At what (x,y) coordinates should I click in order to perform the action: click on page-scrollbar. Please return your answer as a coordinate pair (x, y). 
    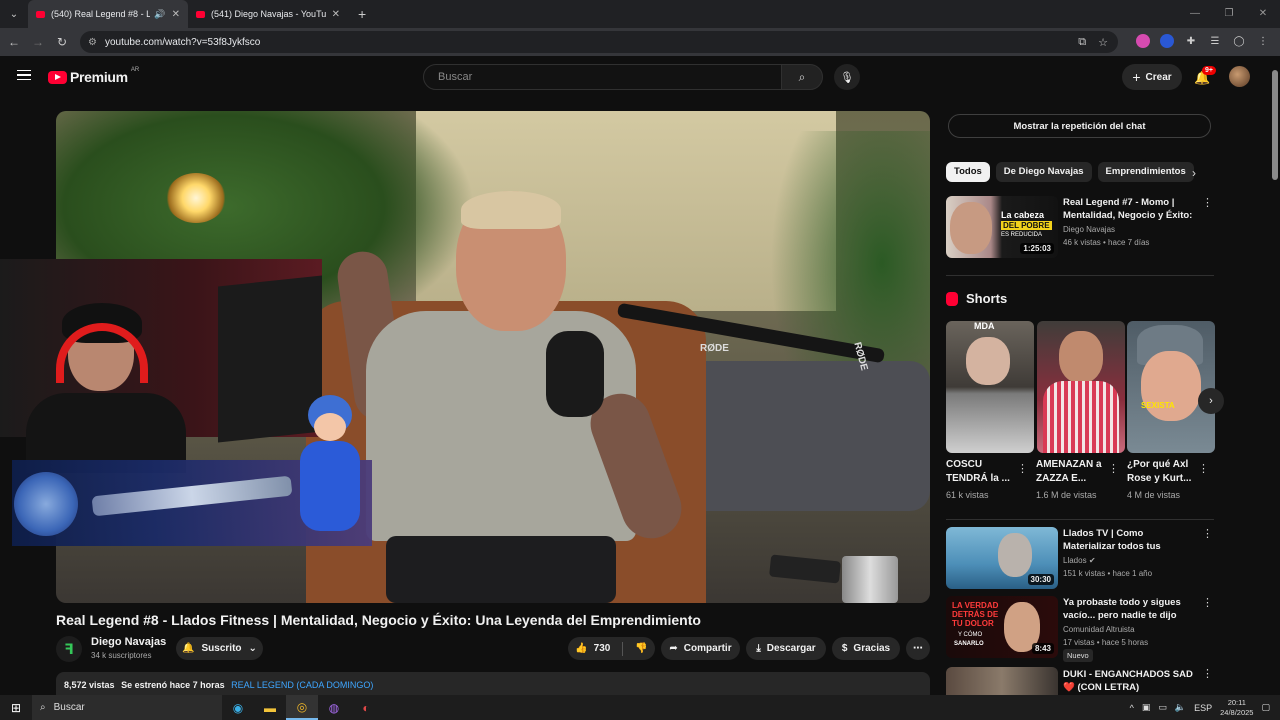
    Looking at the image, I should click on (1275, 375).